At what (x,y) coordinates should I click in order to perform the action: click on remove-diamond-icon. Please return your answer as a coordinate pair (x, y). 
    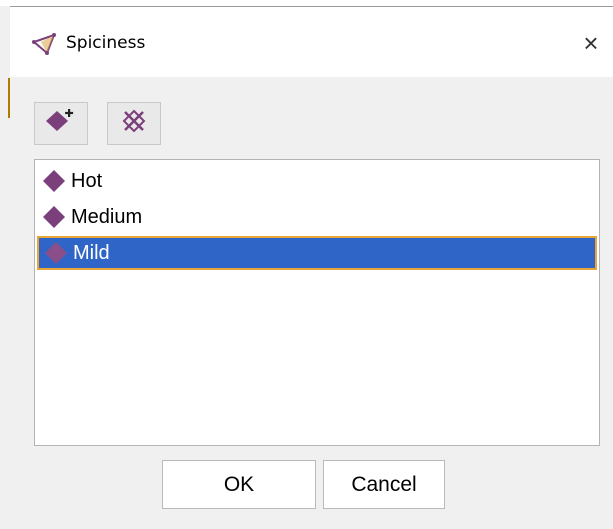
    Looking at the image, I should click on (134, 123).